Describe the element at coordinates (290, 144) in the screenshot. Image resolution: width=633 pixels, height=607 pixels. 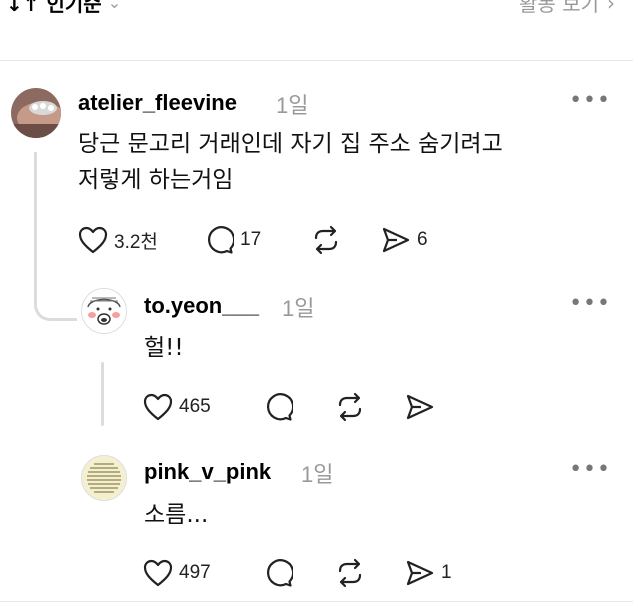
I see `comment-text: 당근 문고리 거래인데 자기 집 주소 숨기려고` at that location.